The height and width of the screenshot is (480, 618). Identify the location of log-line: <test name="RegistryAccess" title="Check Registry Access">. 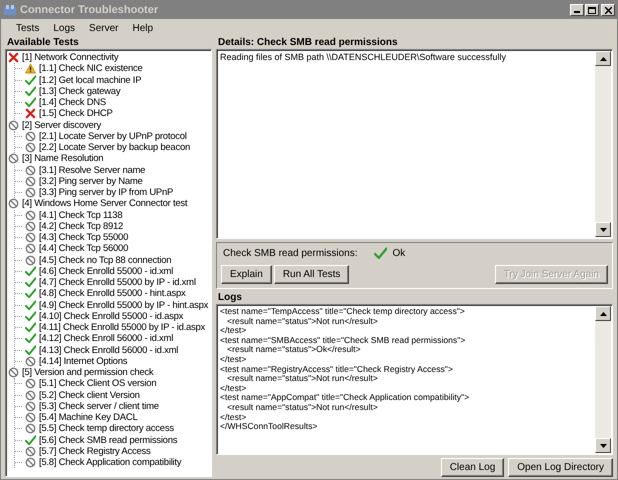
(337, 369).